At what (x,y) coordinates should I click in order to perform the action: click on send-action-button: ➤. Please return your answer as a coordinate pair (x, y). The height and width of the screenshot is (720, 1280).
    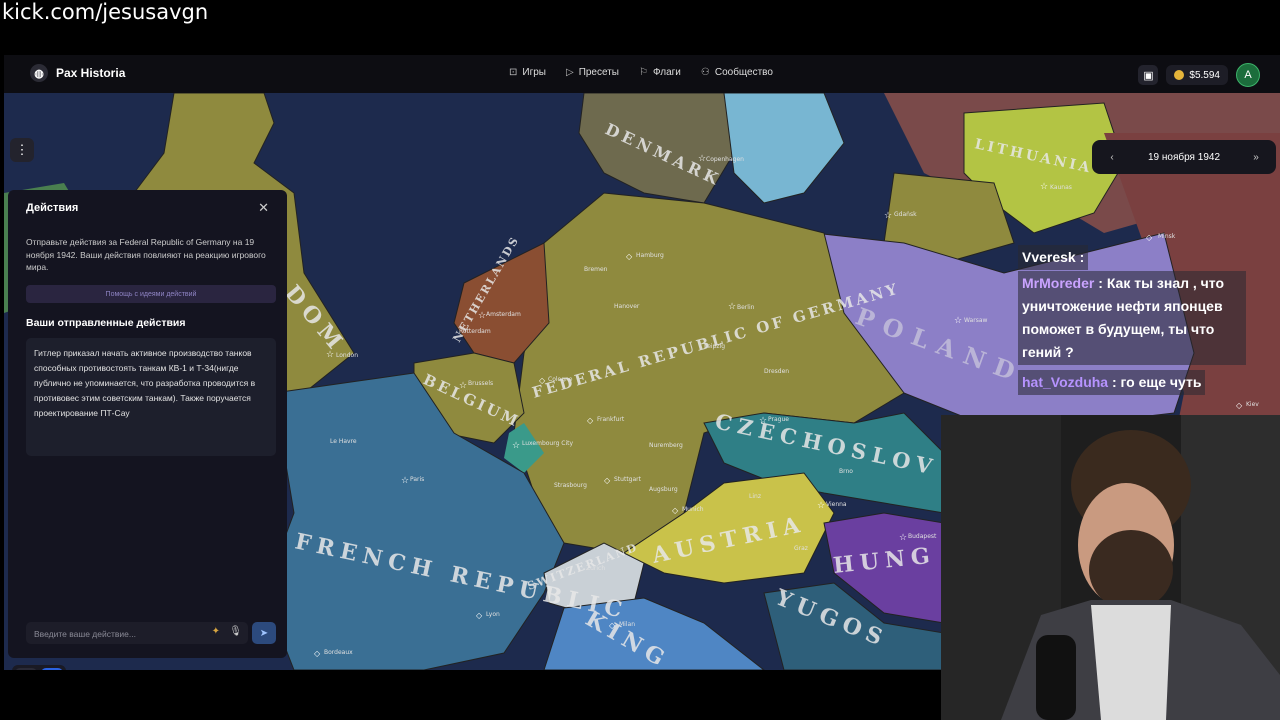
    Looking at the image, I should click on (264, 633).